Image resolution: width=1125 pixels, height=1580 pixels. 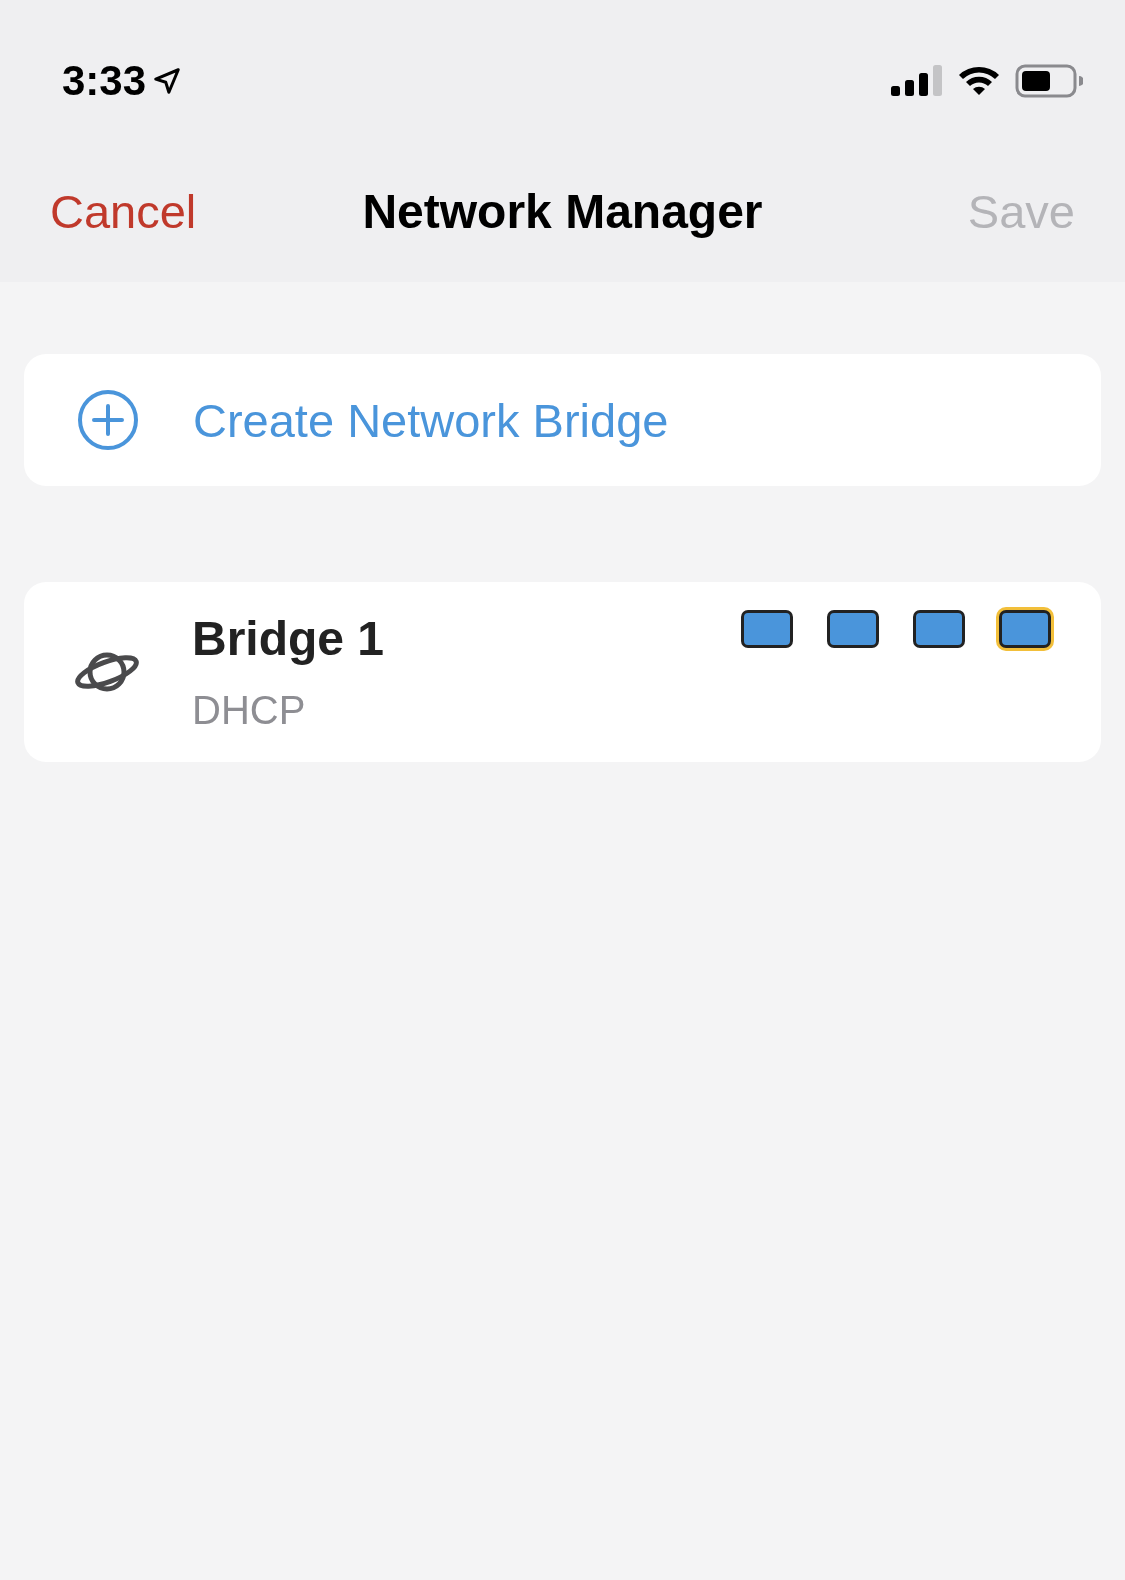 I want to click on wifi-icon, so click(x=979, y=81).